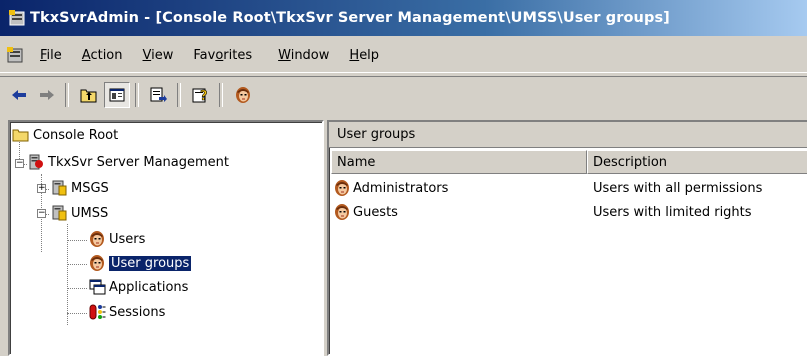 This screenshot has height=356, width=807. I want to click on tree-label: TkxSvr Server Management, so click(138, 162).